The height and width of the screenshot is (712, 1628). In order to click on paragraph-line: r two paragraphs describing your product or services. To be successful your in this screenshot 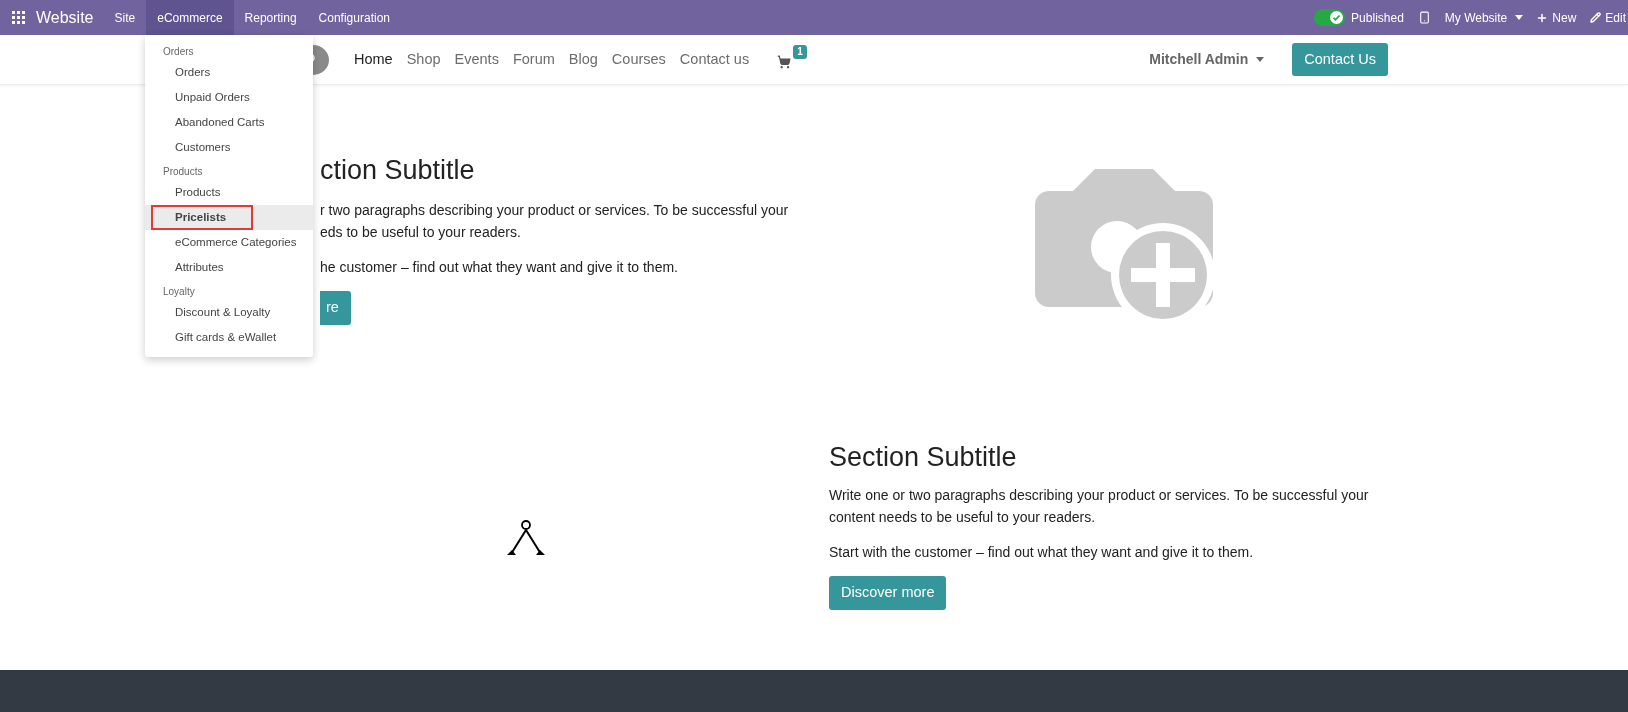, I will do `click(555, 210)`.